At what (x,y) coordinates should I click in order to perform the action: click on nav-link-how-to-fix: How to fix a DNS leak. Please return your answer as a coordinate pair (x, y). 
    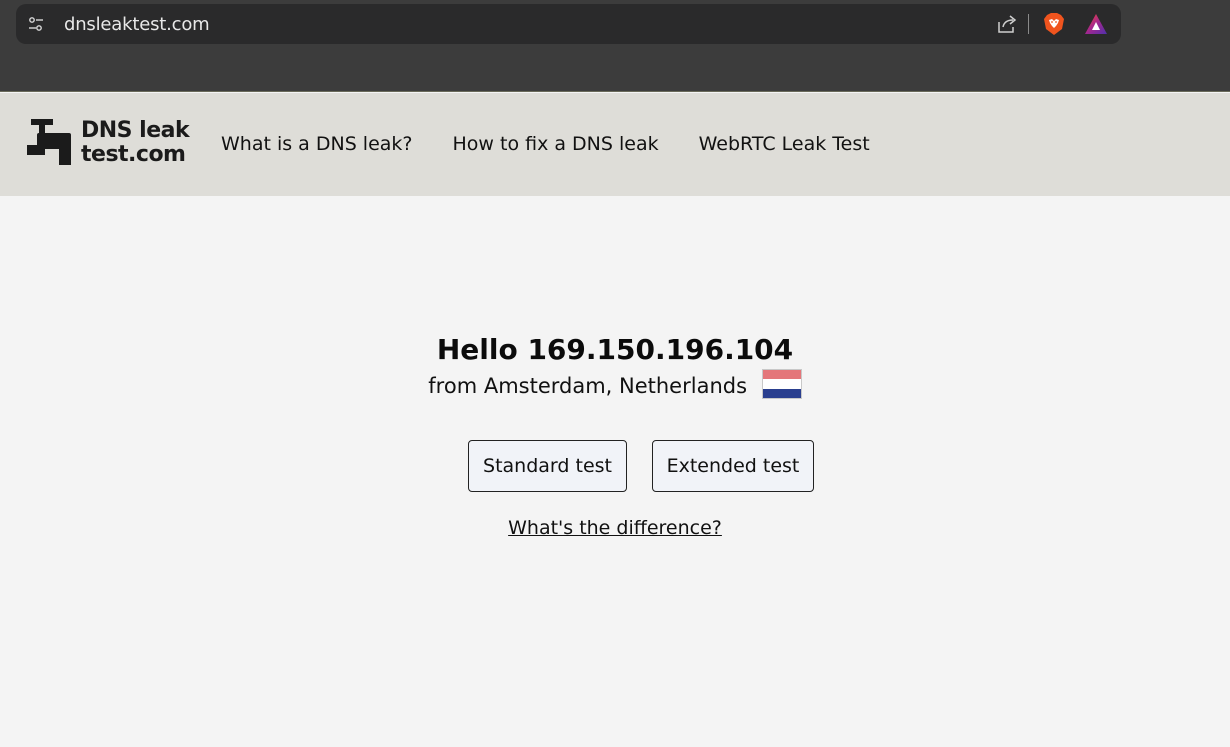
    Looking at the image, I should click on (556, 144).